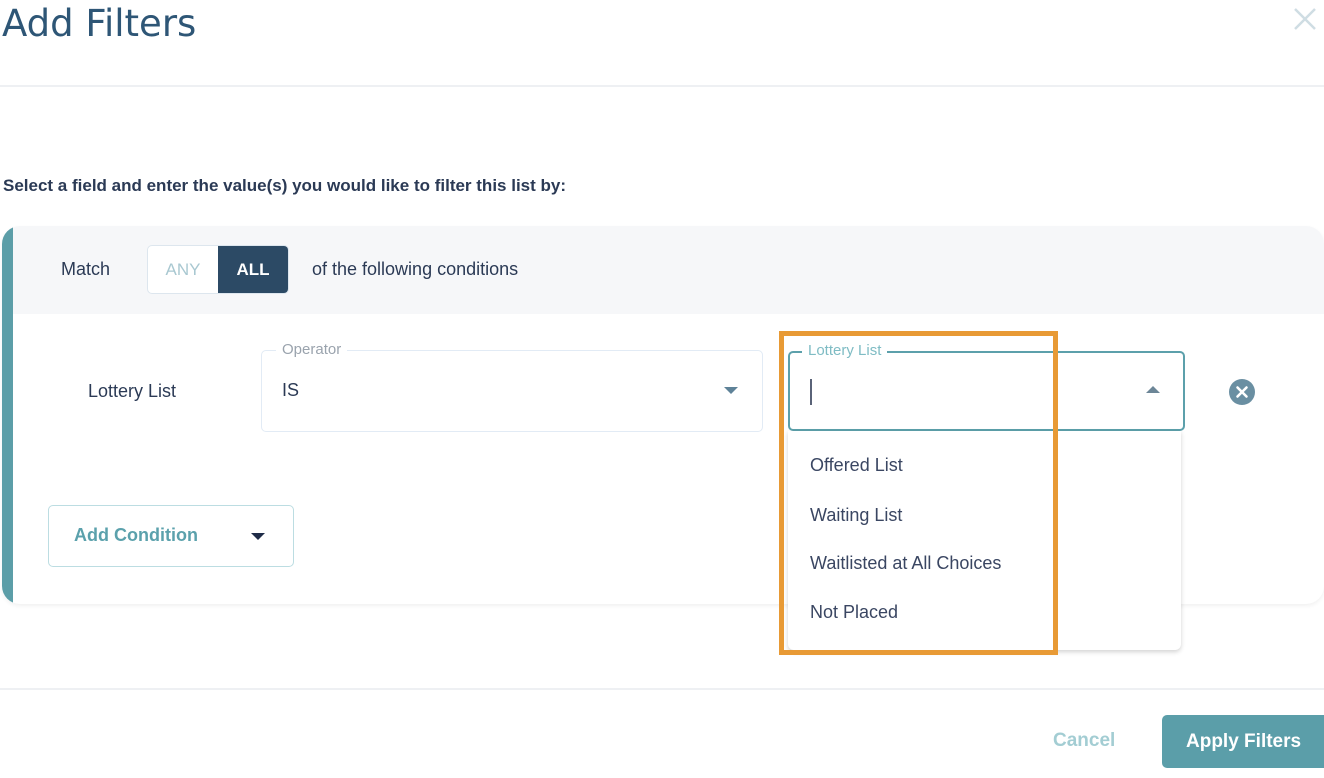 This screenshot has height=778, width=1324. Describe the element at coordinates (811, 392) in the screenshot. I see `text-cursor` at that location.